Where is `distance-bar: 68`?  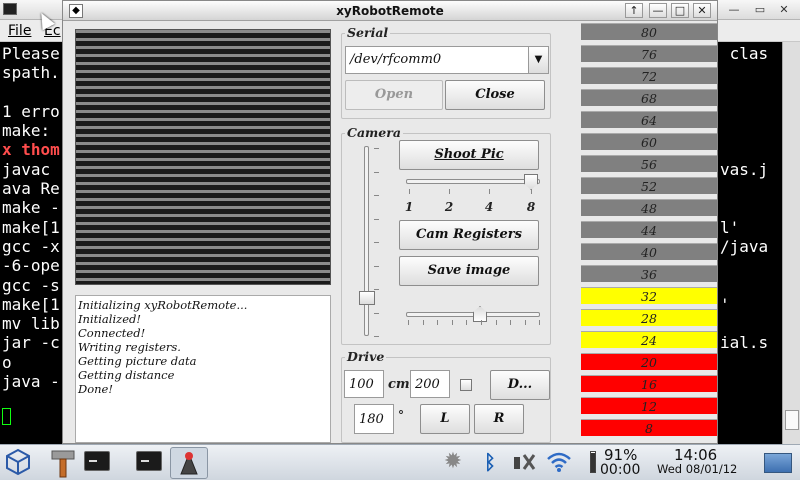
distance-bar: 68 is located at coordinates (649, 97).